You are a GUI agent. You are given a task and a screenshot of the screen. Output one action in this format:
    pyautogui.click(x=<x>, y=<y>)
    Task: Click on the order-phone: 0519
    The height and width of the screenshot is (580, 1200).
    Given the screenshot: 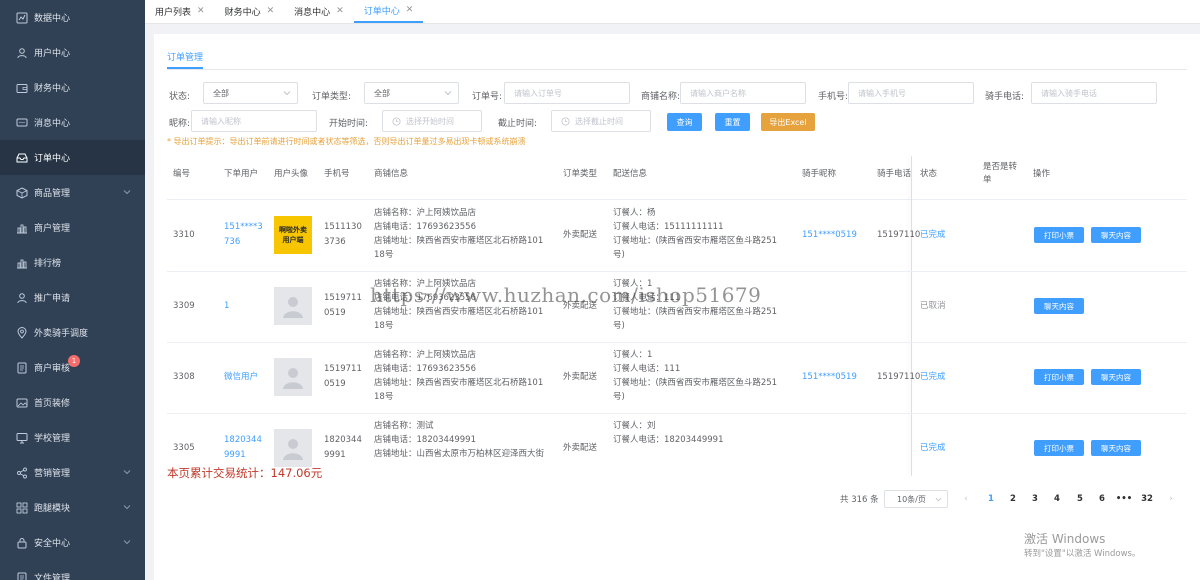 What is the action you would take?
    pyautogui.click(x=335, y=313)
    